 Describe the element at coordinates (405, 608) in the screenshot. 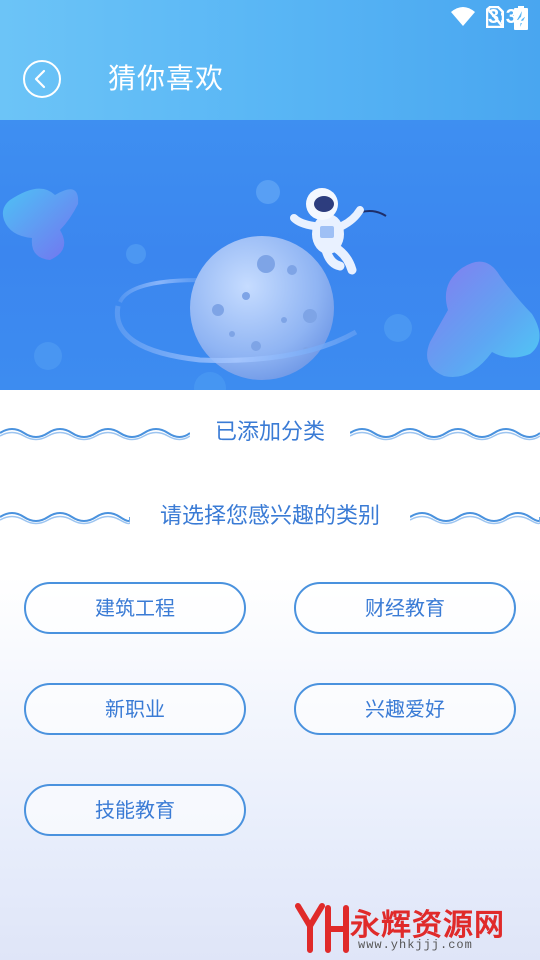

I see `category-button-finance: 财经教育` at that location.